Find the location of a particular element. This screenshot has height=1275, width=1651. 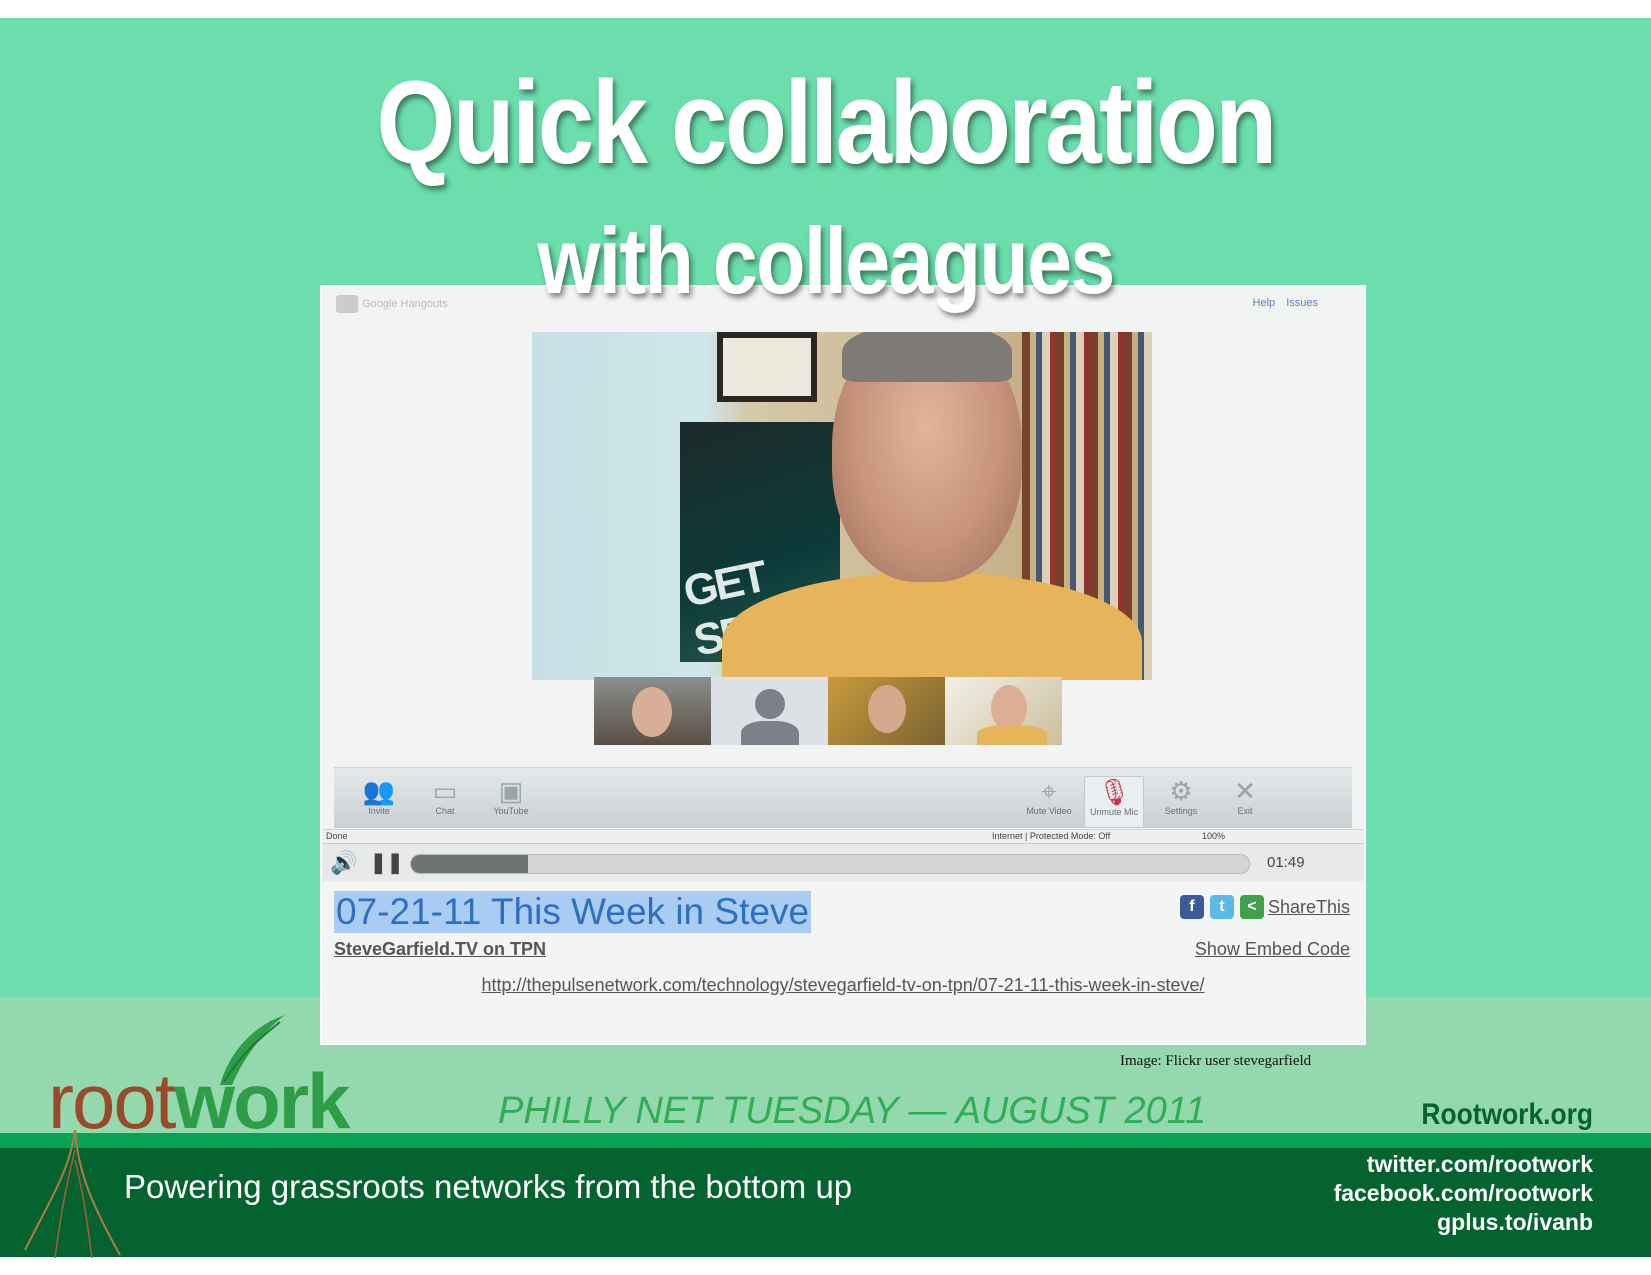

avatar-placeholder-icon is located at coordinates (770, 704).